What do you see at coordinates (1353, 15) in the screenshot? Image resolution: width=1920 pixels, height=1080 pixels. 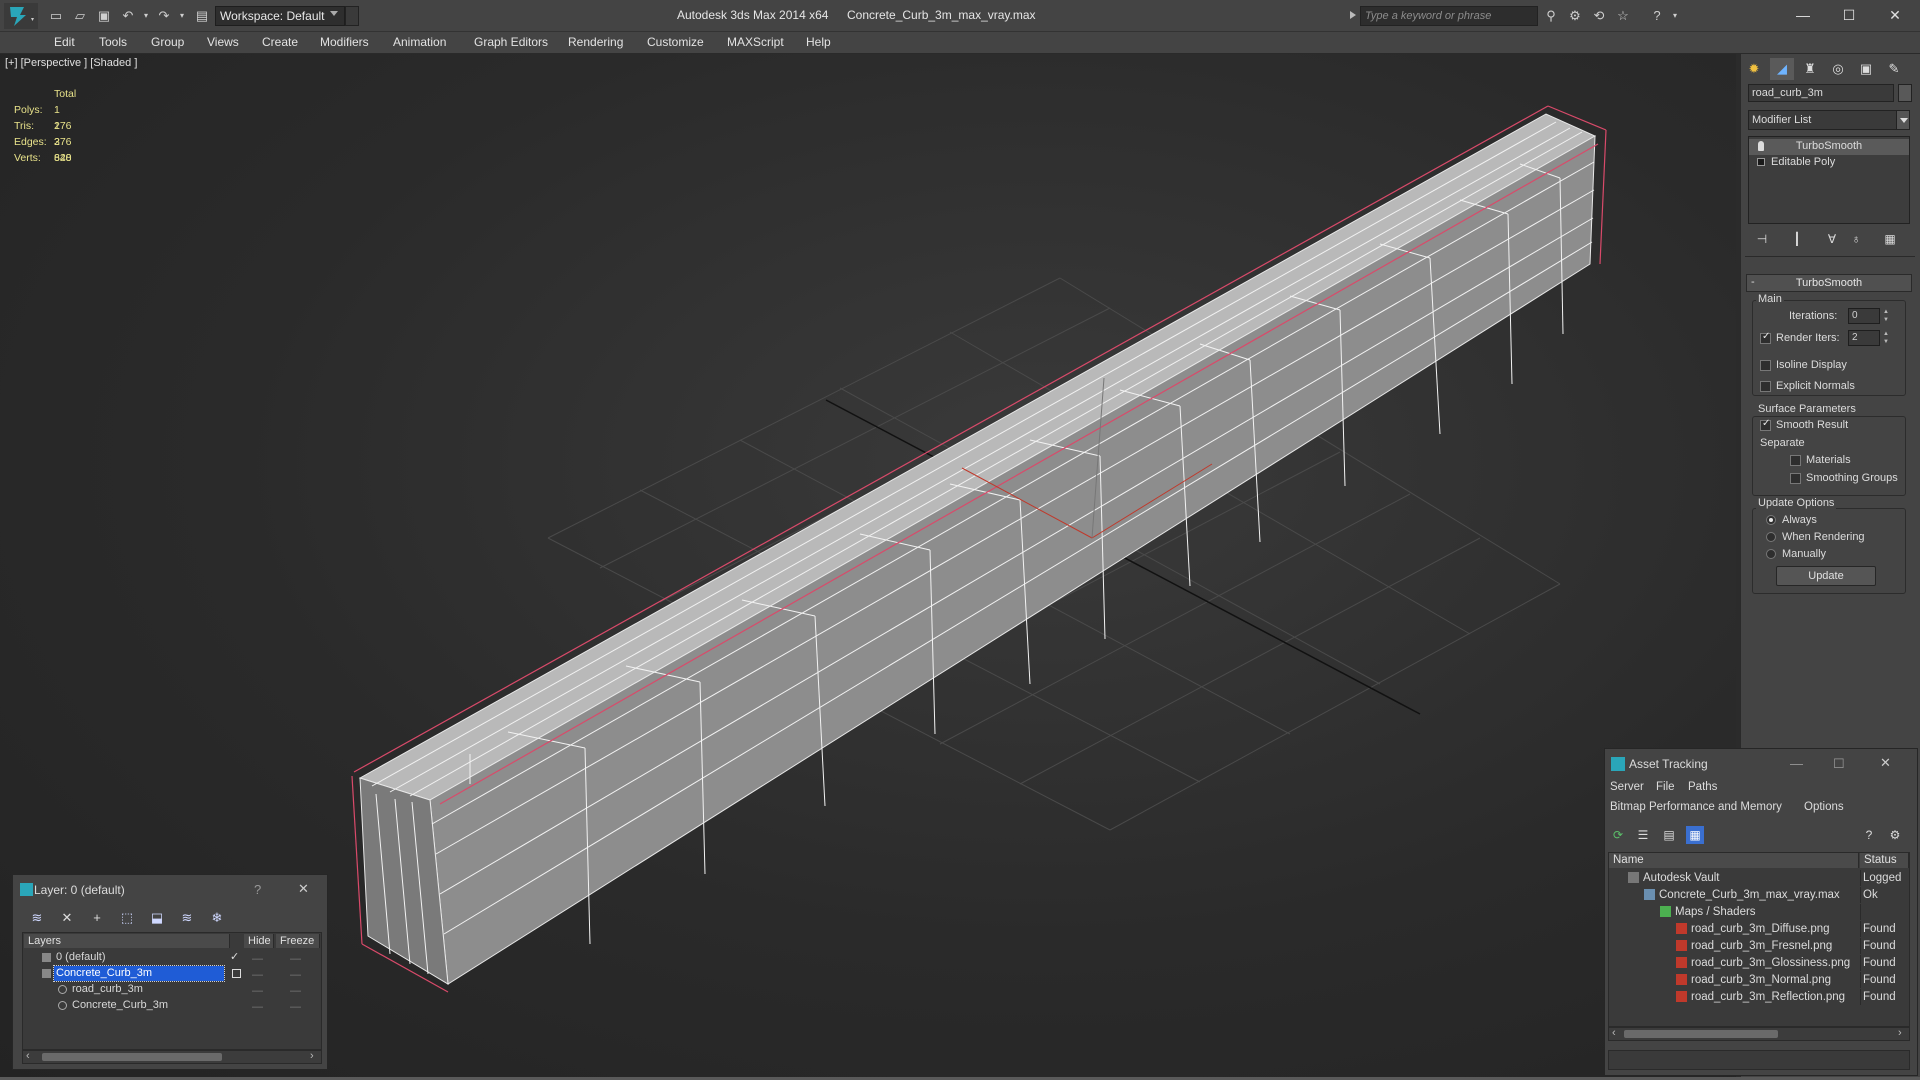 I see `search-expand-icon` at bounding box center [1353, 15].